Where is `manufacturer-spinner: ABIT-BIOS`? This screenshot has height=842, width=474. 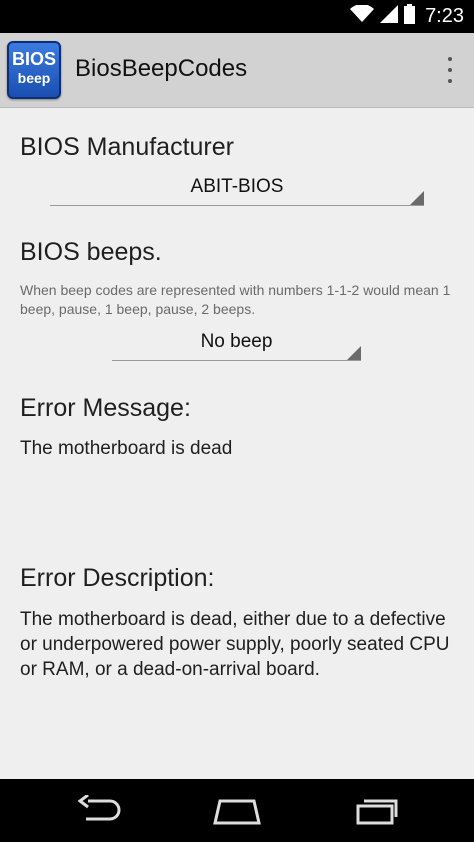 manufacturer-spinner: ABIT-BIOS is located at coordinates (237, 188).